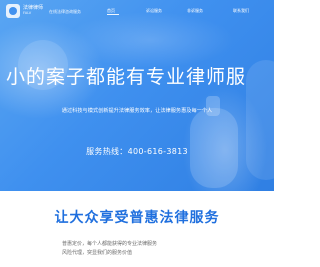 The image size is (320, 267). Describe the element at coordinates (154, 11) in the screenshot. I see `nav-item-litigation: 诉讼服务` at that location.